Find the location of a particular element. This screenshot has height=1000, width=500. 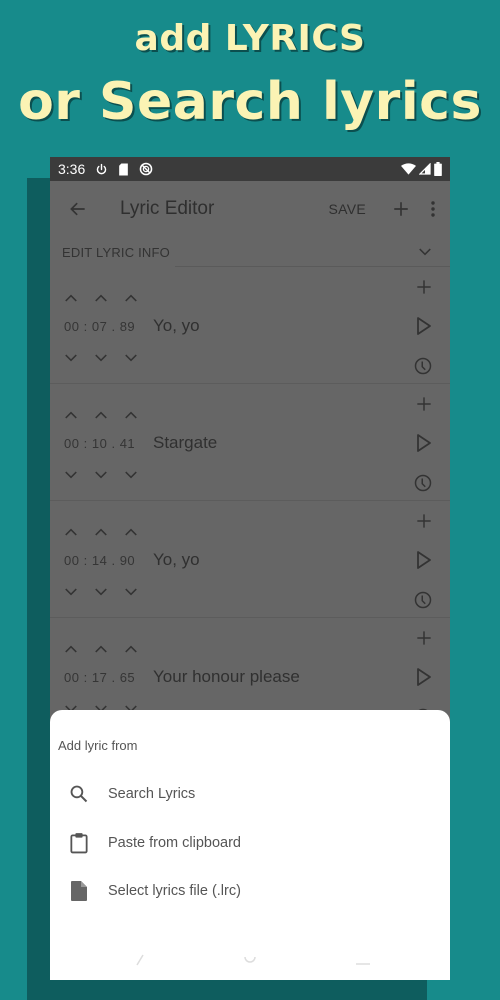

save-button: SAVE is located at coordinates (347, 209).